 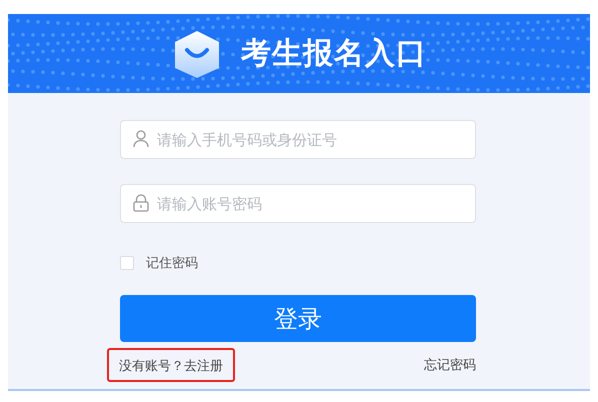 What do you see at coordinates (298, 203) in the screenshot?
I see `input-field: 请输入账号密码` at bounding box center [298, 203].